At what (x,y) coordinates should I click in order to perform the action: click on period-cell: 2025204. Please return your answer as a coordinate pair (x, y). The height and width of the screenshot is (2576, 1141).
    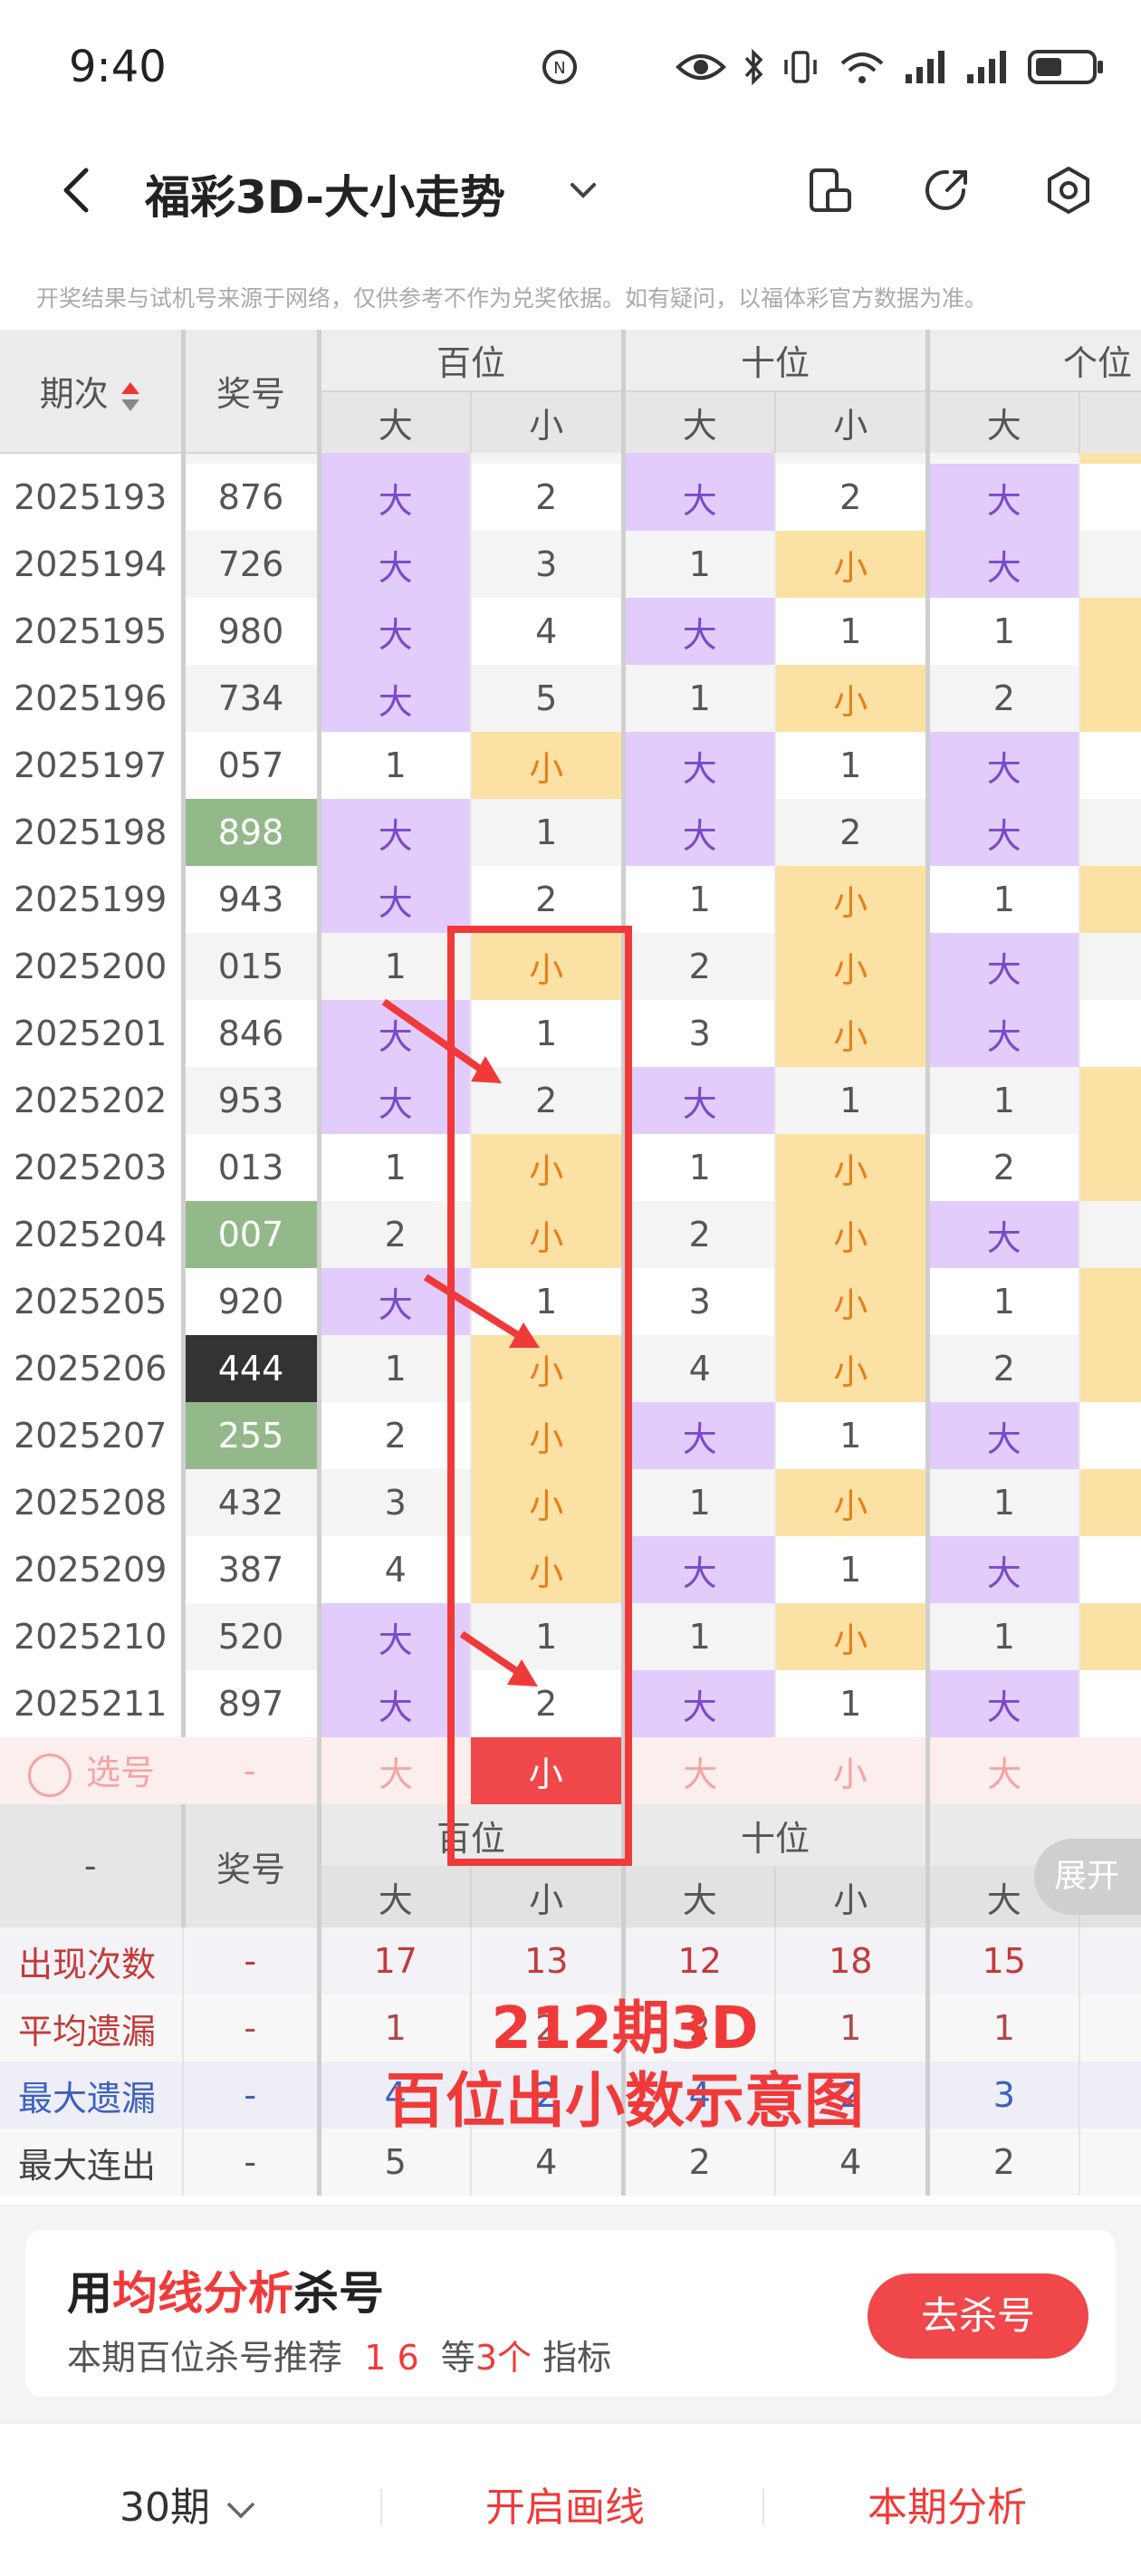
    Looking at the image, I should click on (91, 1234).